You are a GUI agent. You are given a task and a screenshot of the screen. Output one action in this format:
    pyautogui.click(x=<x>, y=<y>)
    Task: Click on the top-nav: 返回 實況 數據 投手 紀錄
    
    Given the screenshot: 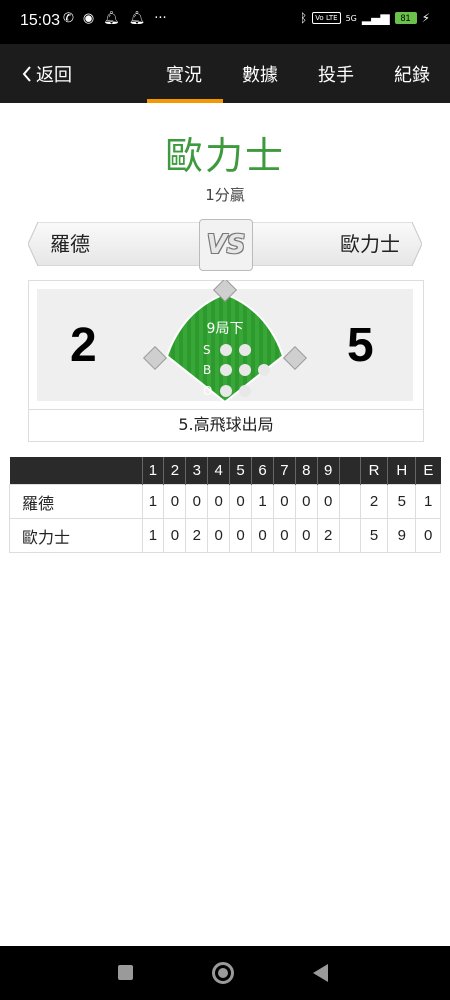 What is the action you would take?
    pyautogui.click(x=225, y=73)
    